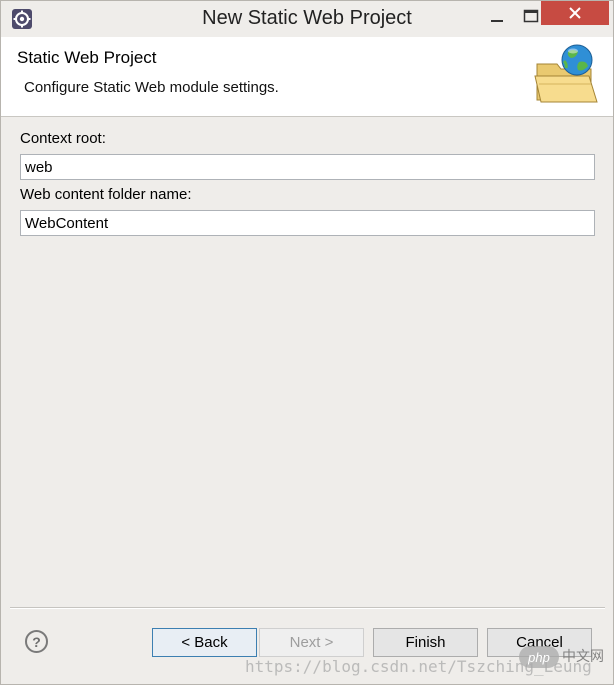  Describe the element at coordinates (497, 16) in the screenshot. I see `minimize-button` at that location.